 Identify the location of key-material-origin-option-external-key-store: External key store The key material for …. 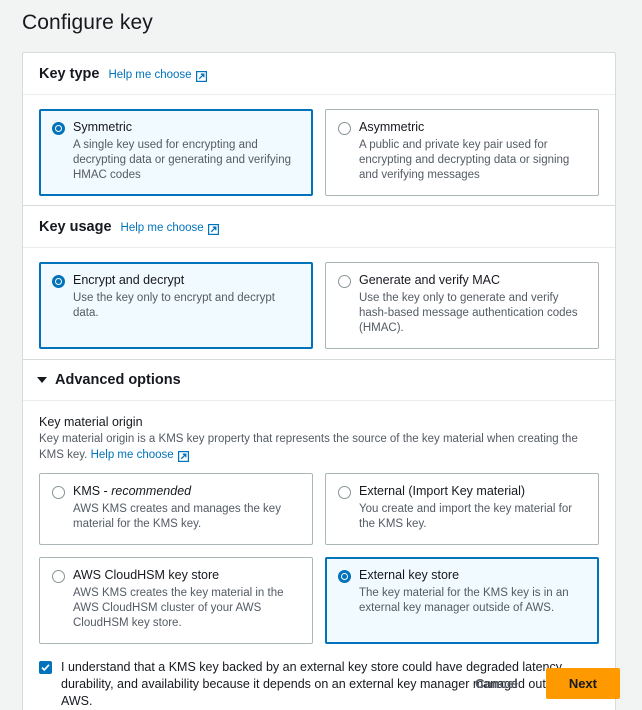
(462, 600).